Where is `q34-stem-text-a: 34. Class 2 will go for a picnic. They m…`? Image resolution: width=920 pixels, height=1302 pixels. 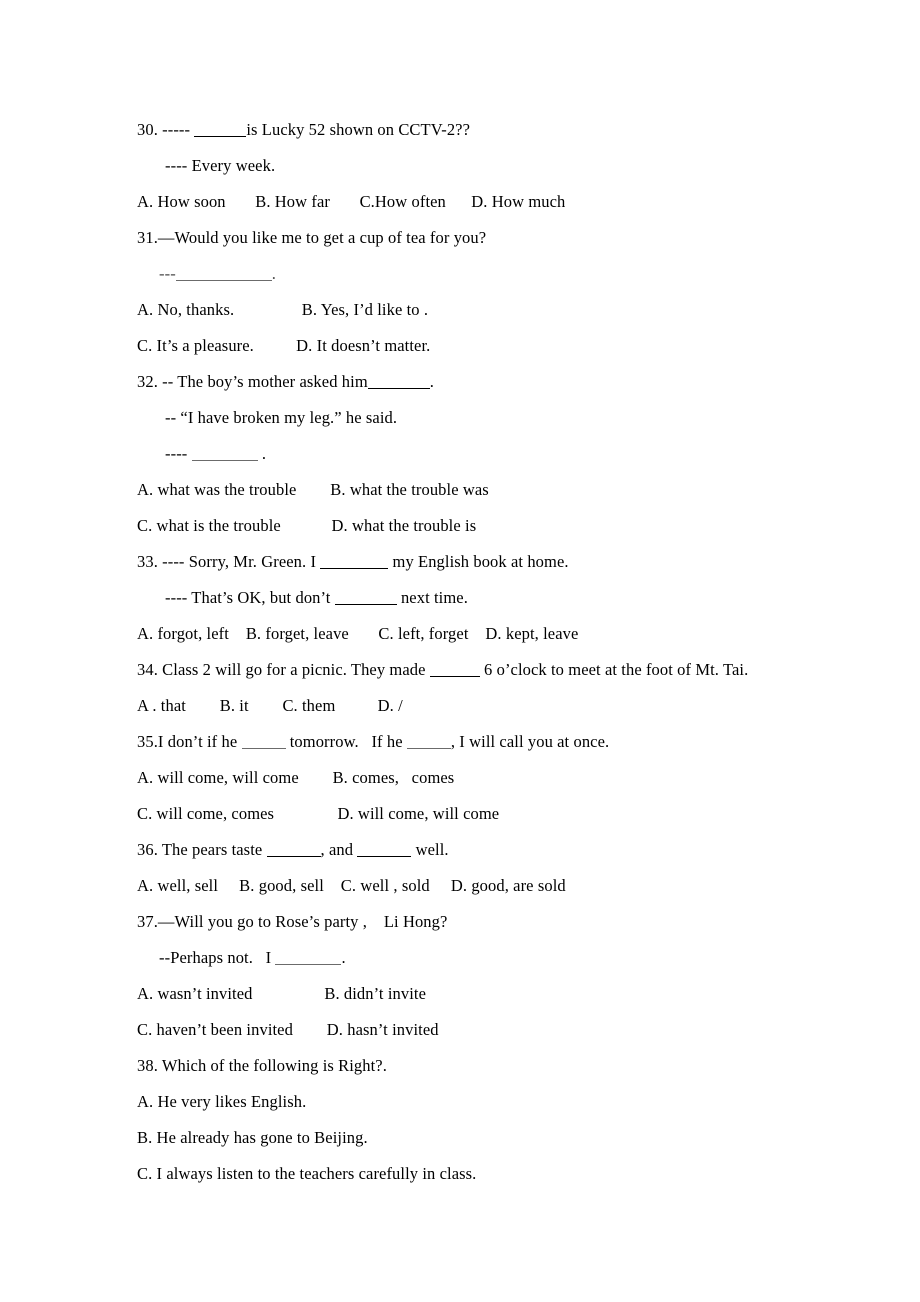
q34-stem-text-a: 34. Class 2 will go for a picnic. They m… is located at coordinates (283, 669).